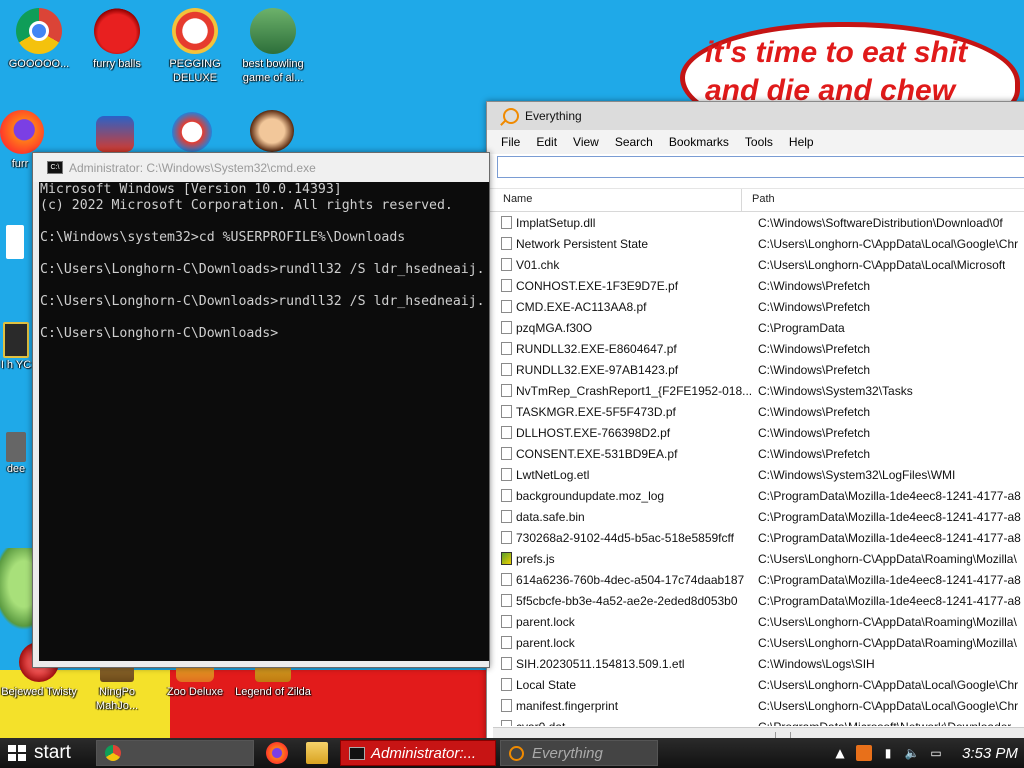 Image resolution: width=1024 pixels, height=768 pixels. Describe the element at coordinates (755, 306) in the screenshot. I see `result-row: CMD.EXE-AC113AA8.pf C:\Windows\Prefetch` at that location.